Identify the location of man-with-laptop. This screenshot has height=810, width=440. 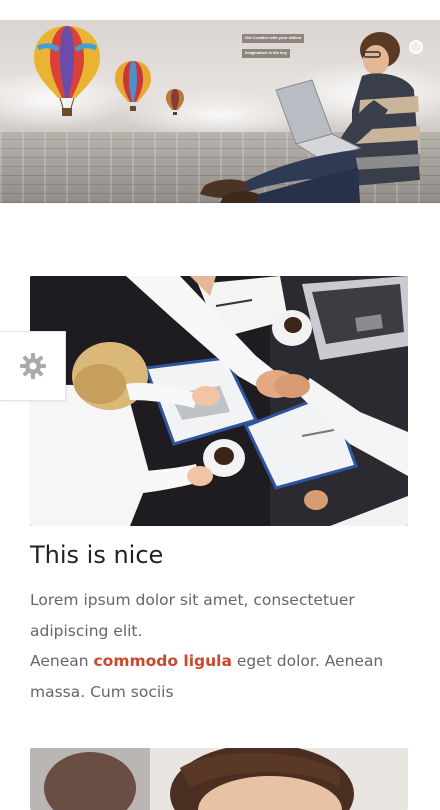
(310, 117).